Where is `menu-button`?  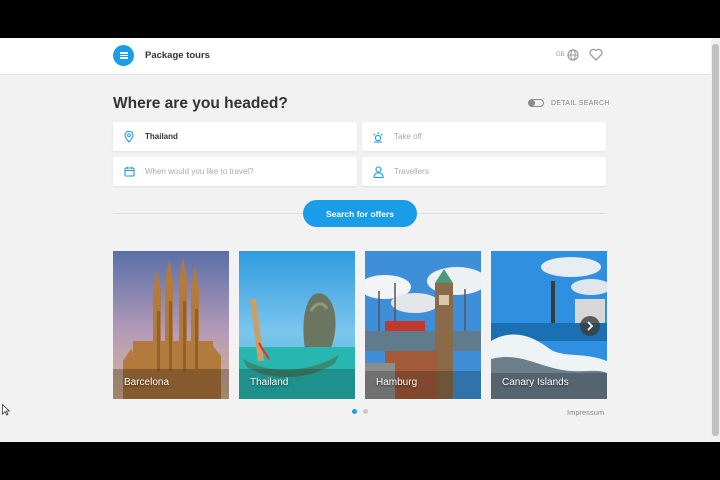 menu-button is located at coordinates (123, 55).